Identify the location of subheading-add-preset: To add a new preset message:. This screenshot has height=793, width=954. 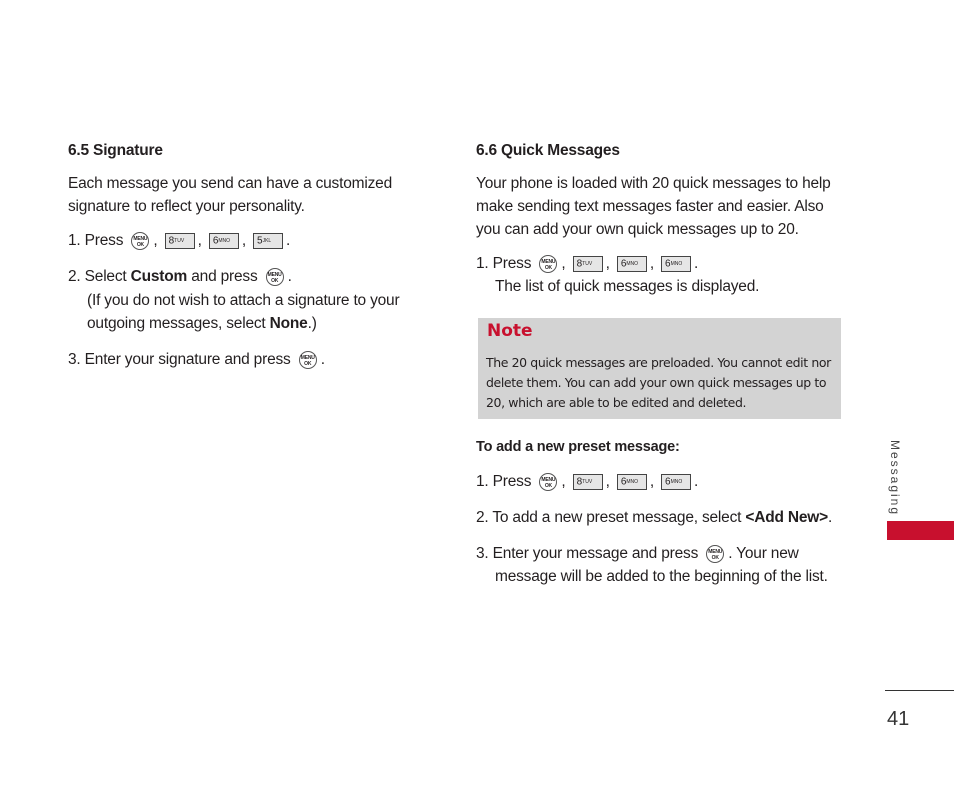
(578, 447).